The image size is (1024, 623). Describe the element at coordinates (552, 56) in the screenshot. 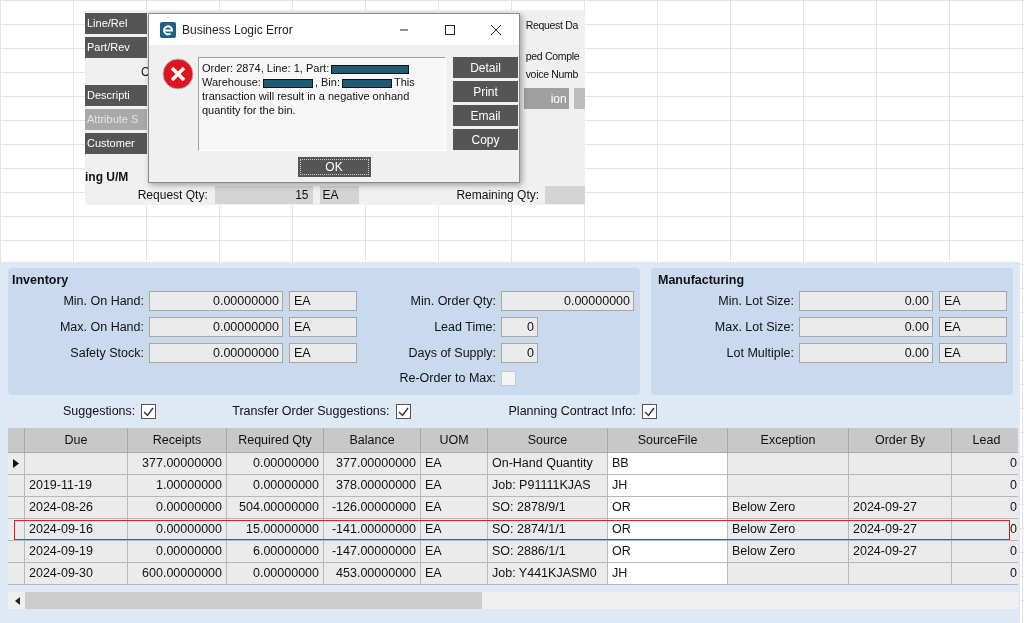

I see `form-label: ped Comple` at that location.